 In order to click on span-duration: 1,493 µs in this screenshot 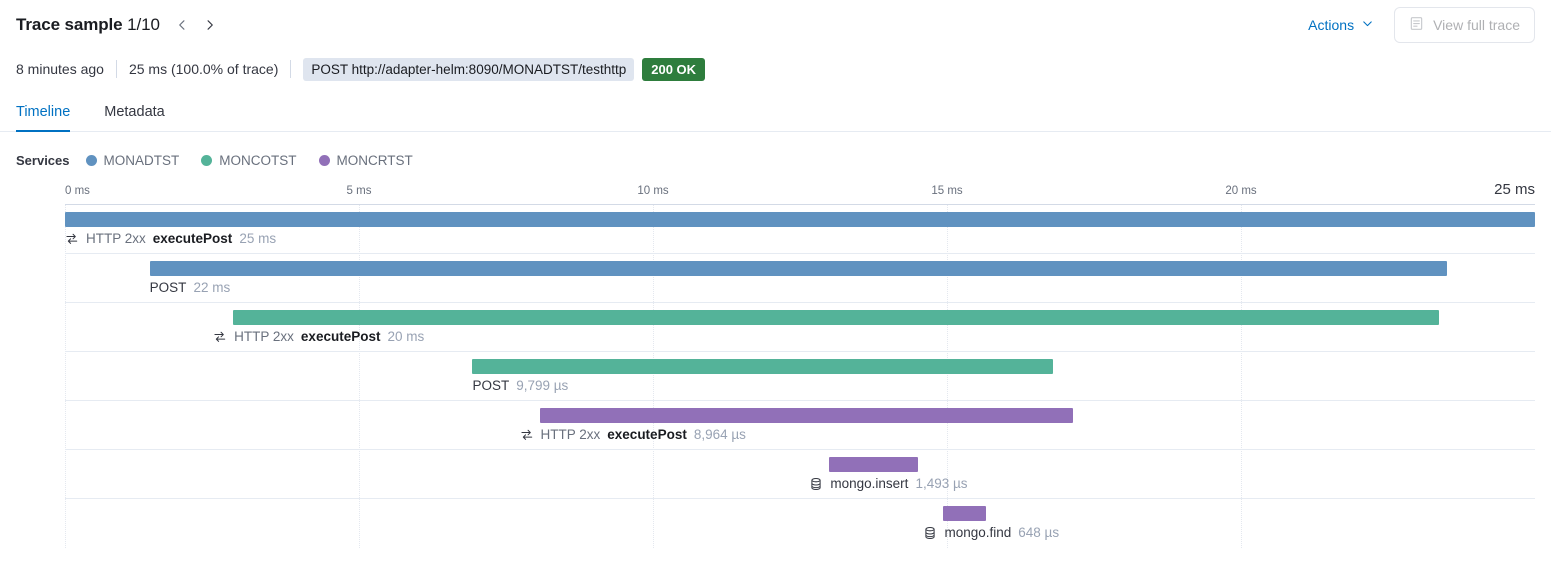, I will do `click(941, 483)`.